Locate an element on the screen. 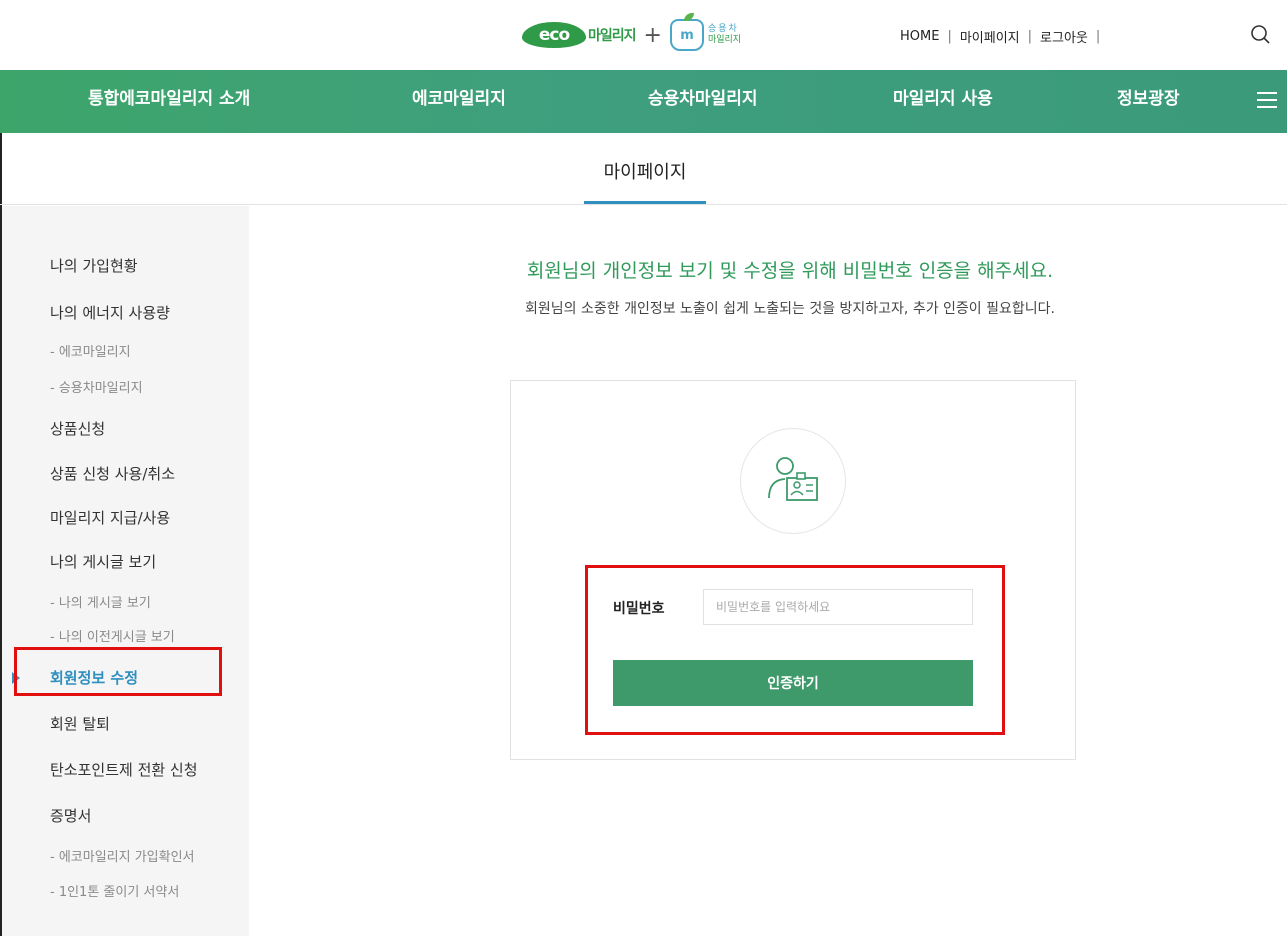  nav-item-info-plaza: 정보광장 is located at coordinates (1148, 101).